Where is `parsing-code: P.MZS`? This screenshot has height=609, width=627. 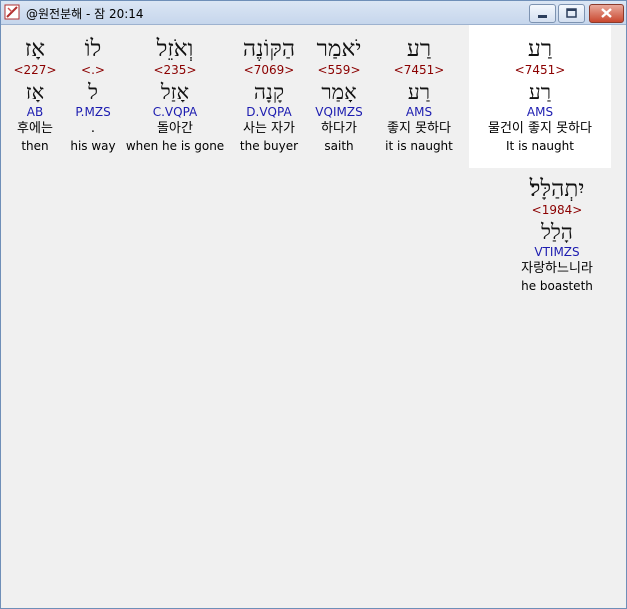
parsing-code: P.MZS is located at coordinates (93, 112).